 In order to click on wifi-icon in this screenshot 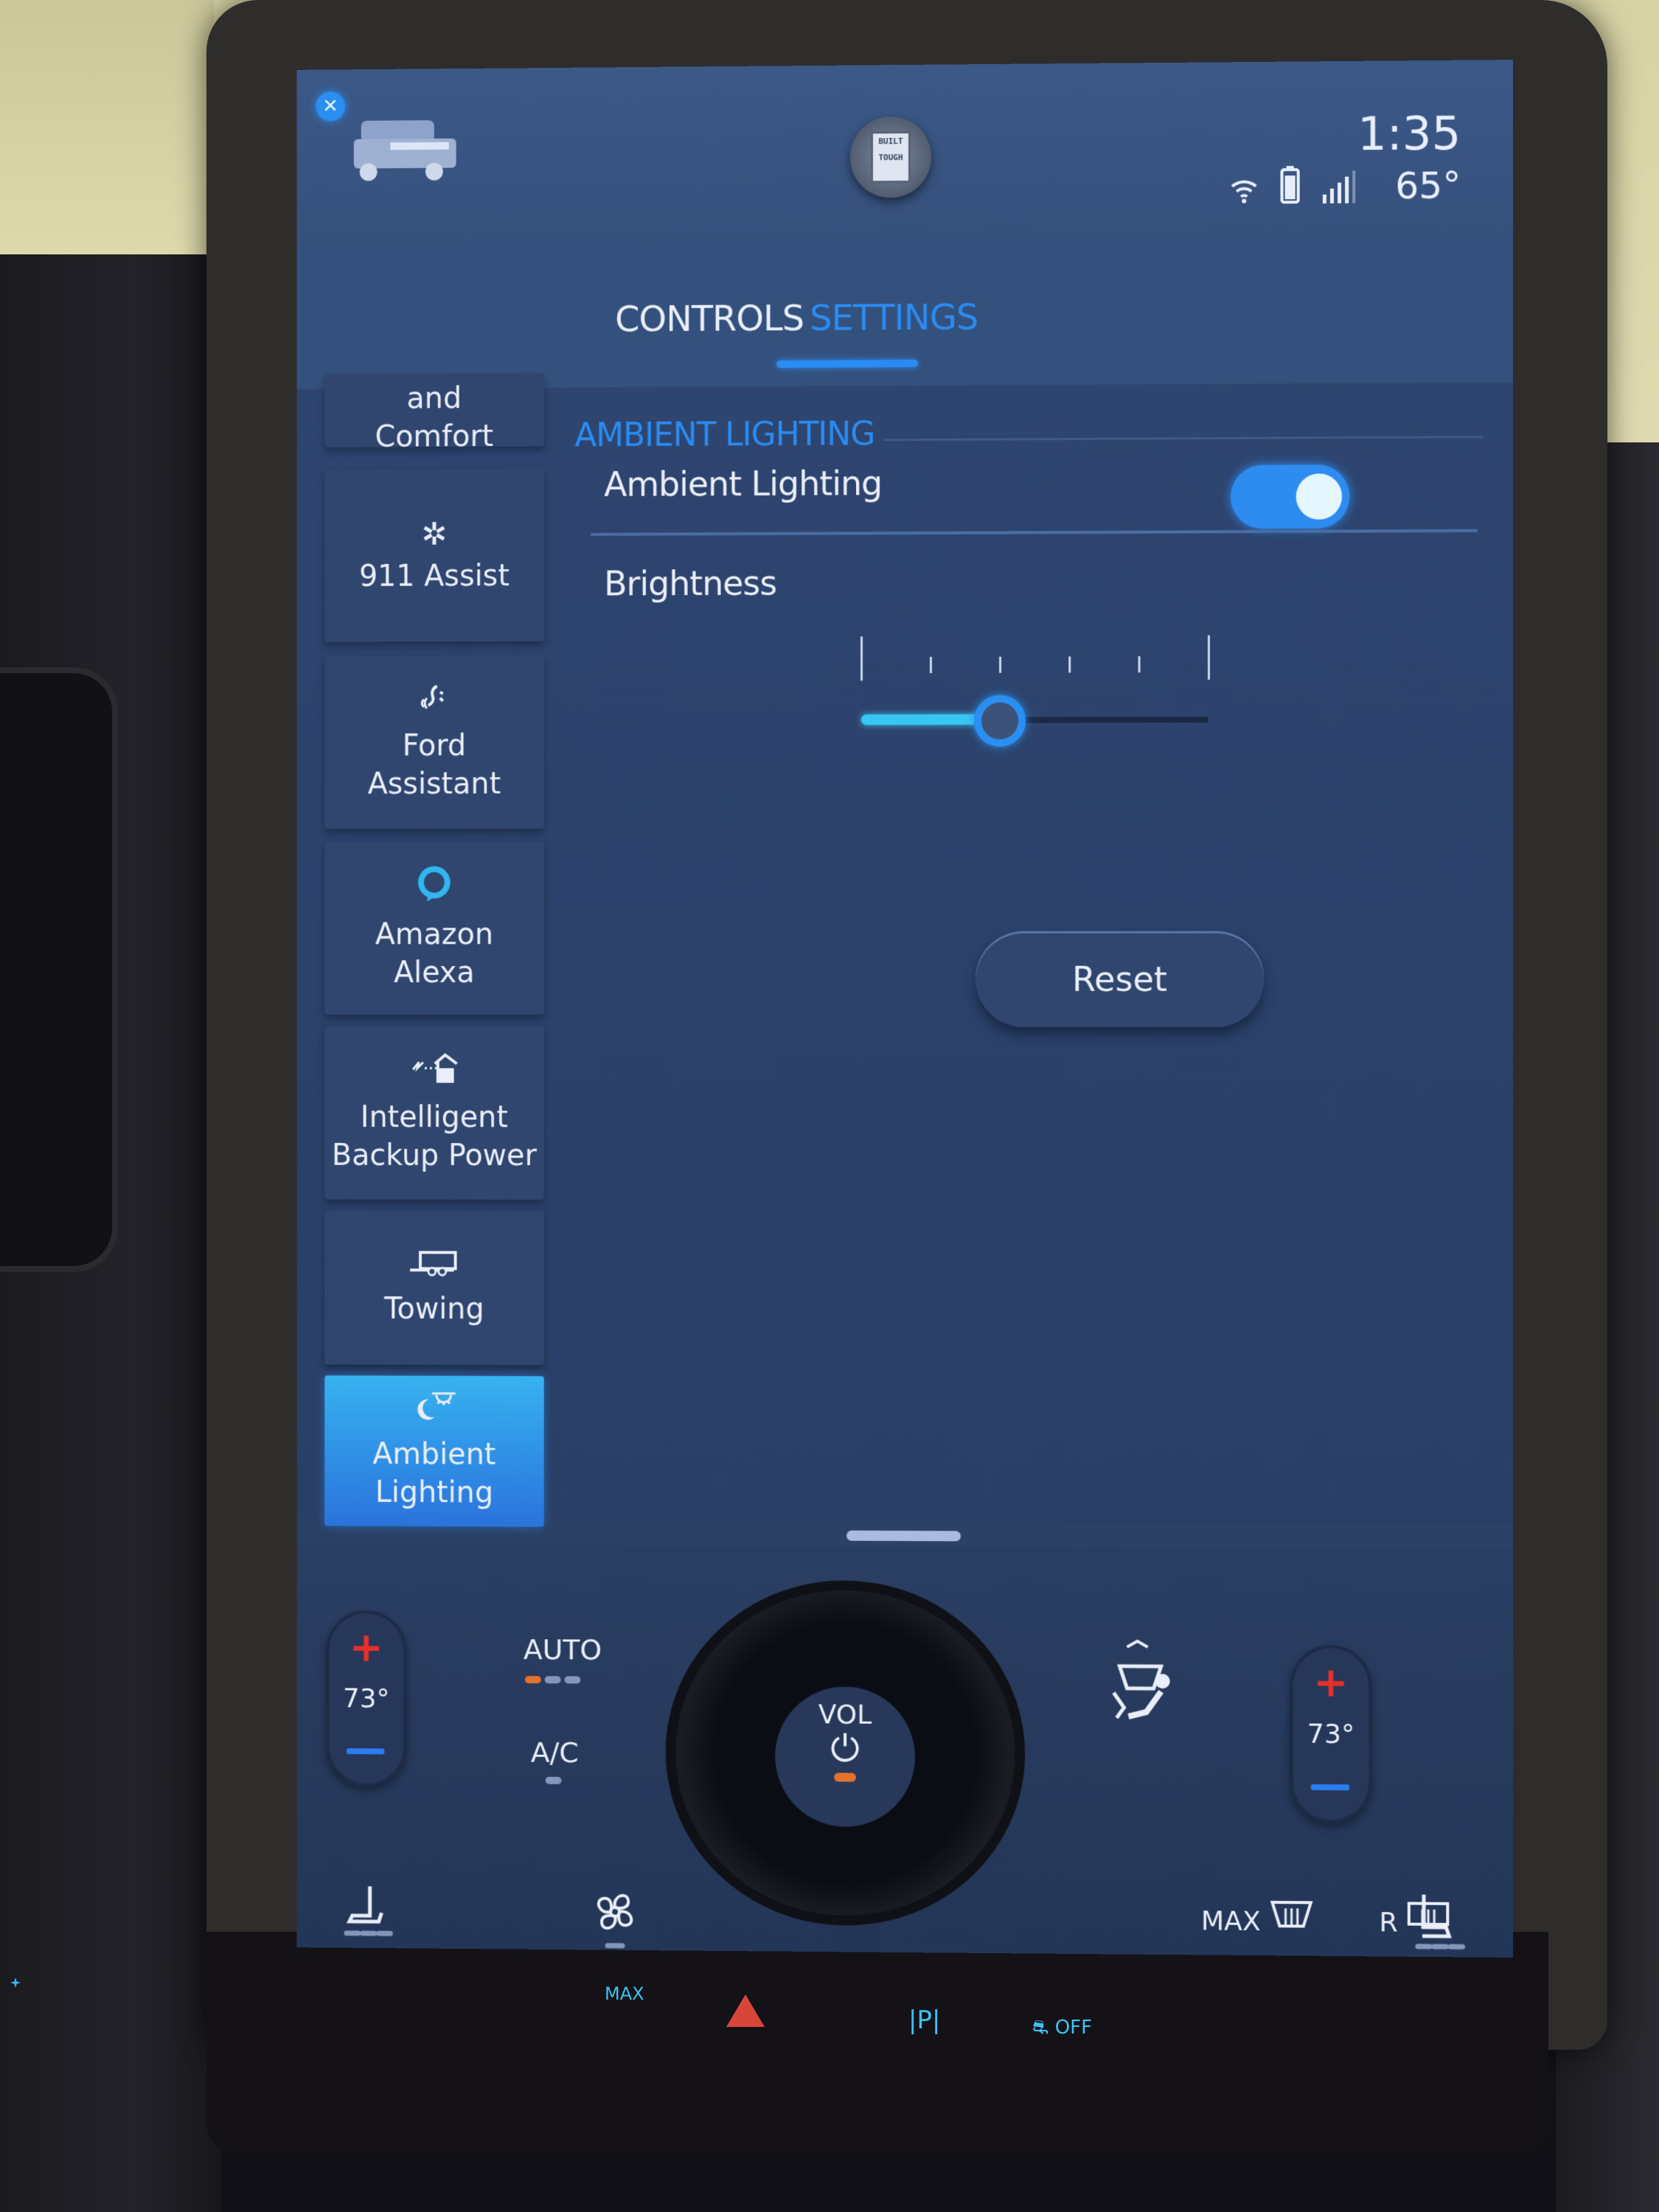, I will do `click(1244, 190)`.